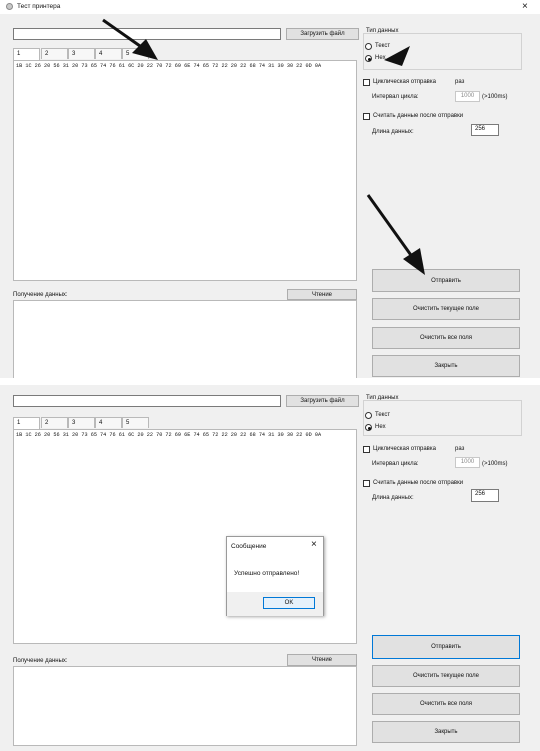  What do you see at coordinates (395, 464) in the screenshot?
I see `interval-label: Интервал цикла:` at bounding box center [395, 464].